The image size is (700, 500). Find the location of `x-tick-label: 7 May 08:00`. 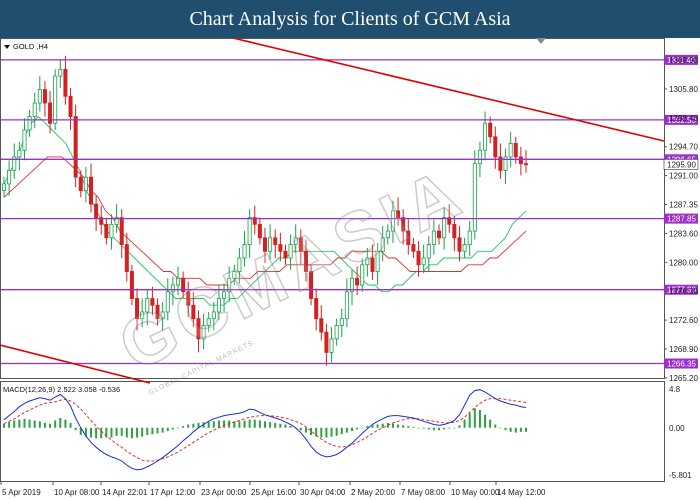

x-tick-label: 7 May 08:00 is located at coordinates (423, 492).